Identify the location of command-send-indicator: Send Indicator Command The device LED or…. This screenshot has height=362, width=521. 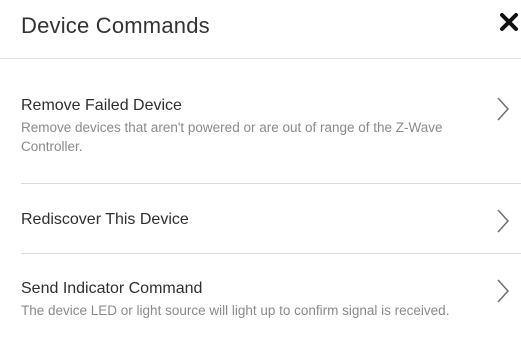
(258, 299).